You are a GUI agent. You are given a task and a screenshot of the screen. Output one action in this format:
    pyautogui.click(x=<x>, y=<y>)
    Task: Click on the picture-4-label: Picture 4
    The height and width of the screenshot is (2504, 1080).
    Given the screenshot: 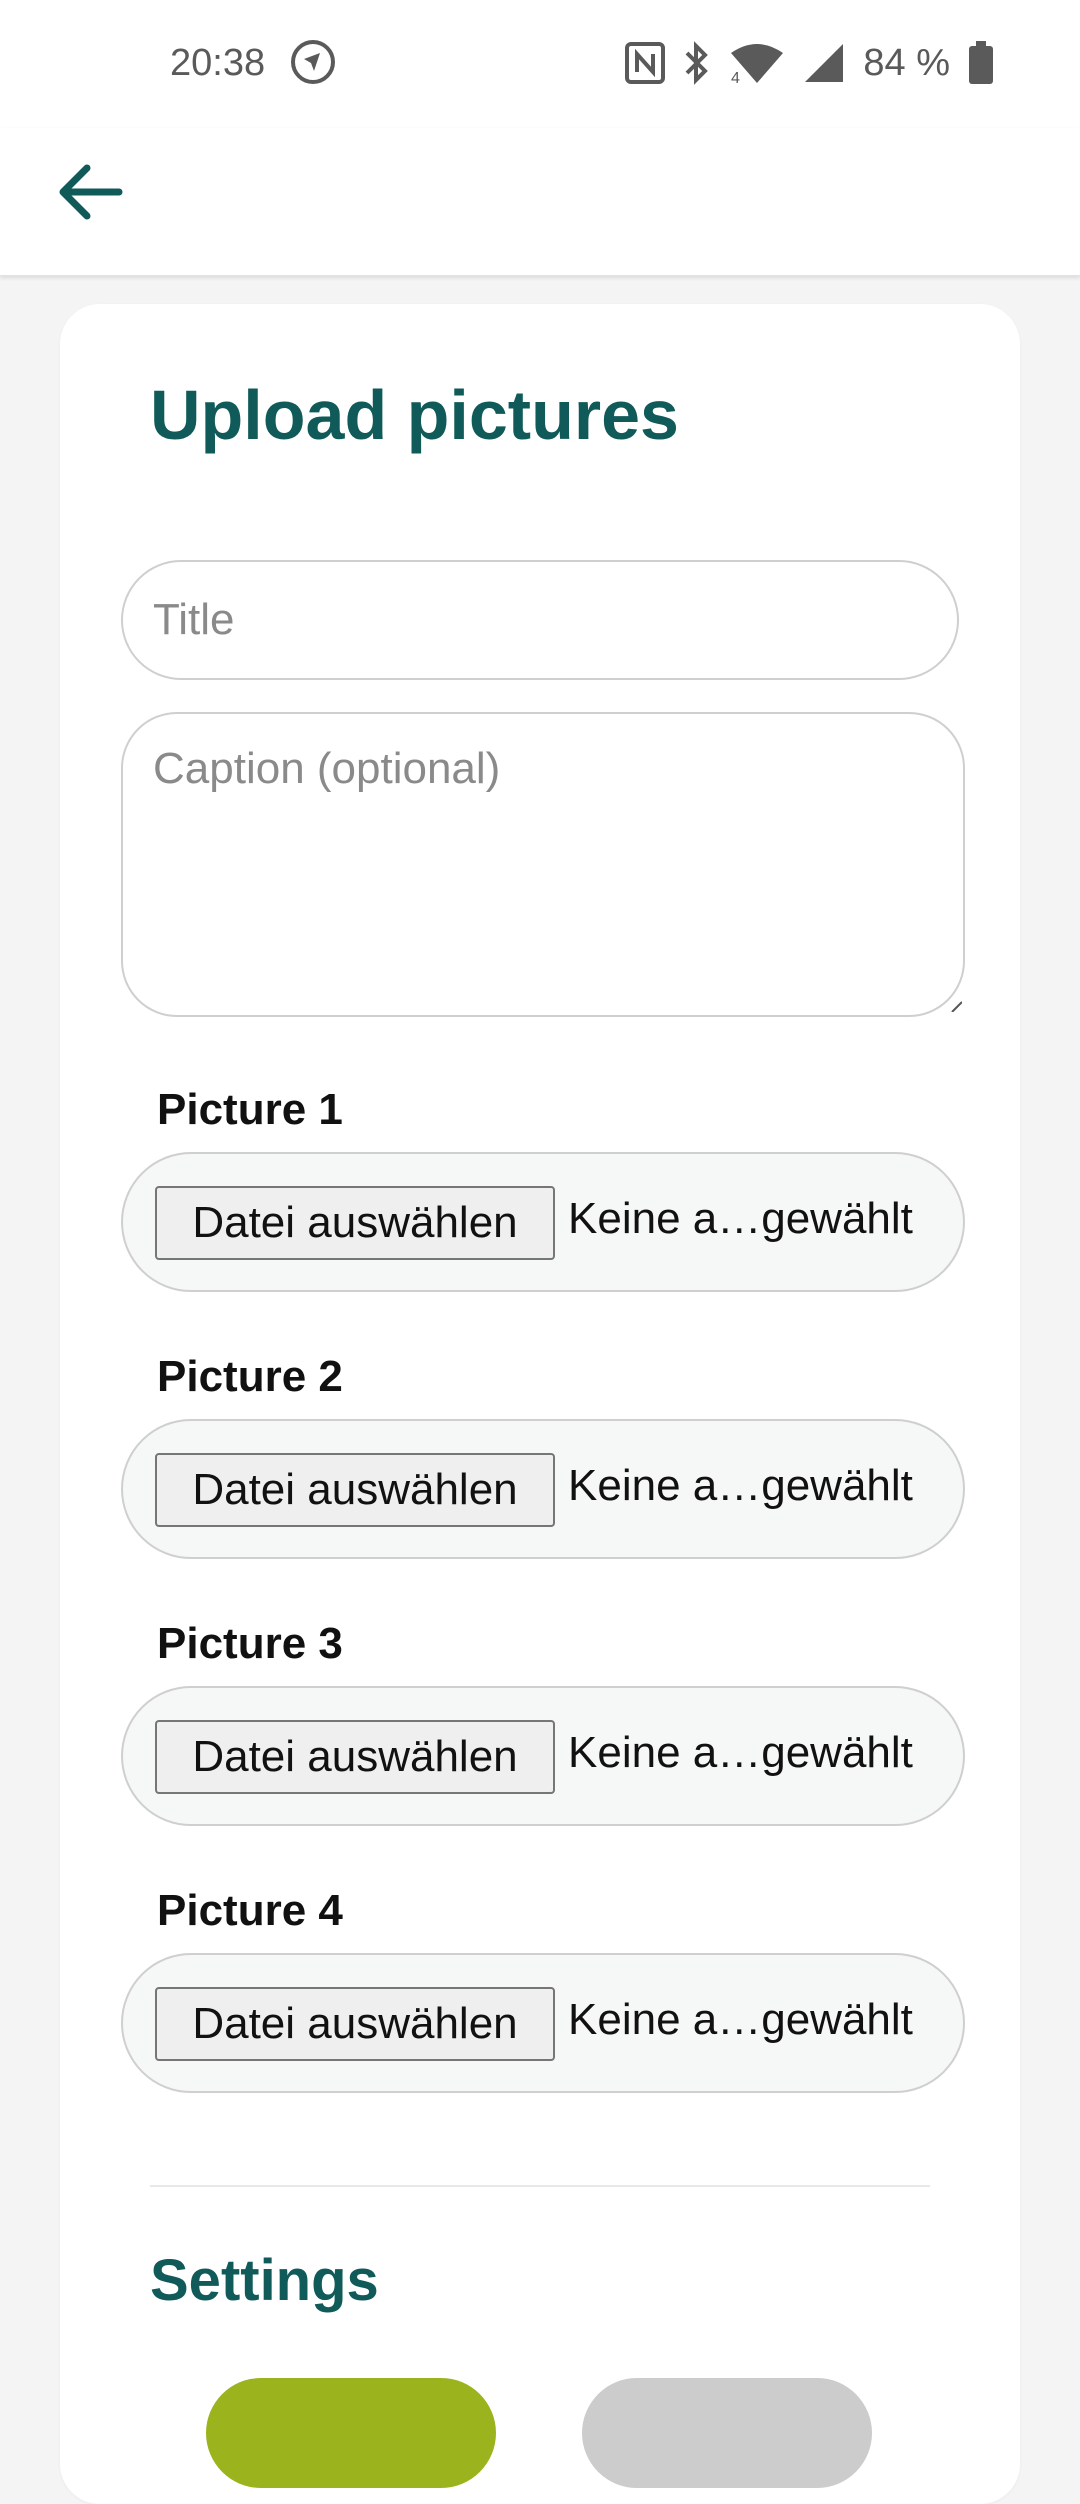 What is the action you would take?
    pyautogui.click(x=250, y=1910)
    